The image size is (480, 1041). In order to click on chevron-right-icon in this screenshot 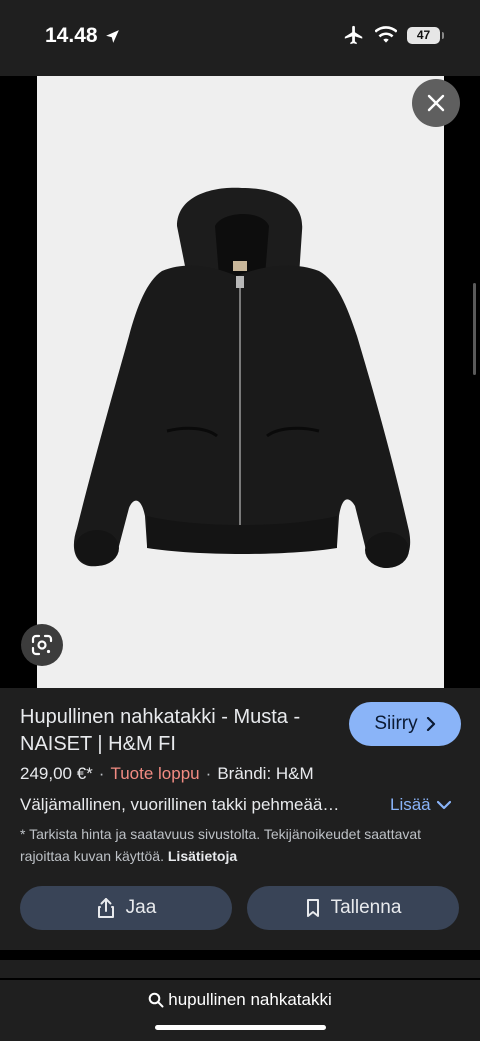, I will do `click(430, 724)`.